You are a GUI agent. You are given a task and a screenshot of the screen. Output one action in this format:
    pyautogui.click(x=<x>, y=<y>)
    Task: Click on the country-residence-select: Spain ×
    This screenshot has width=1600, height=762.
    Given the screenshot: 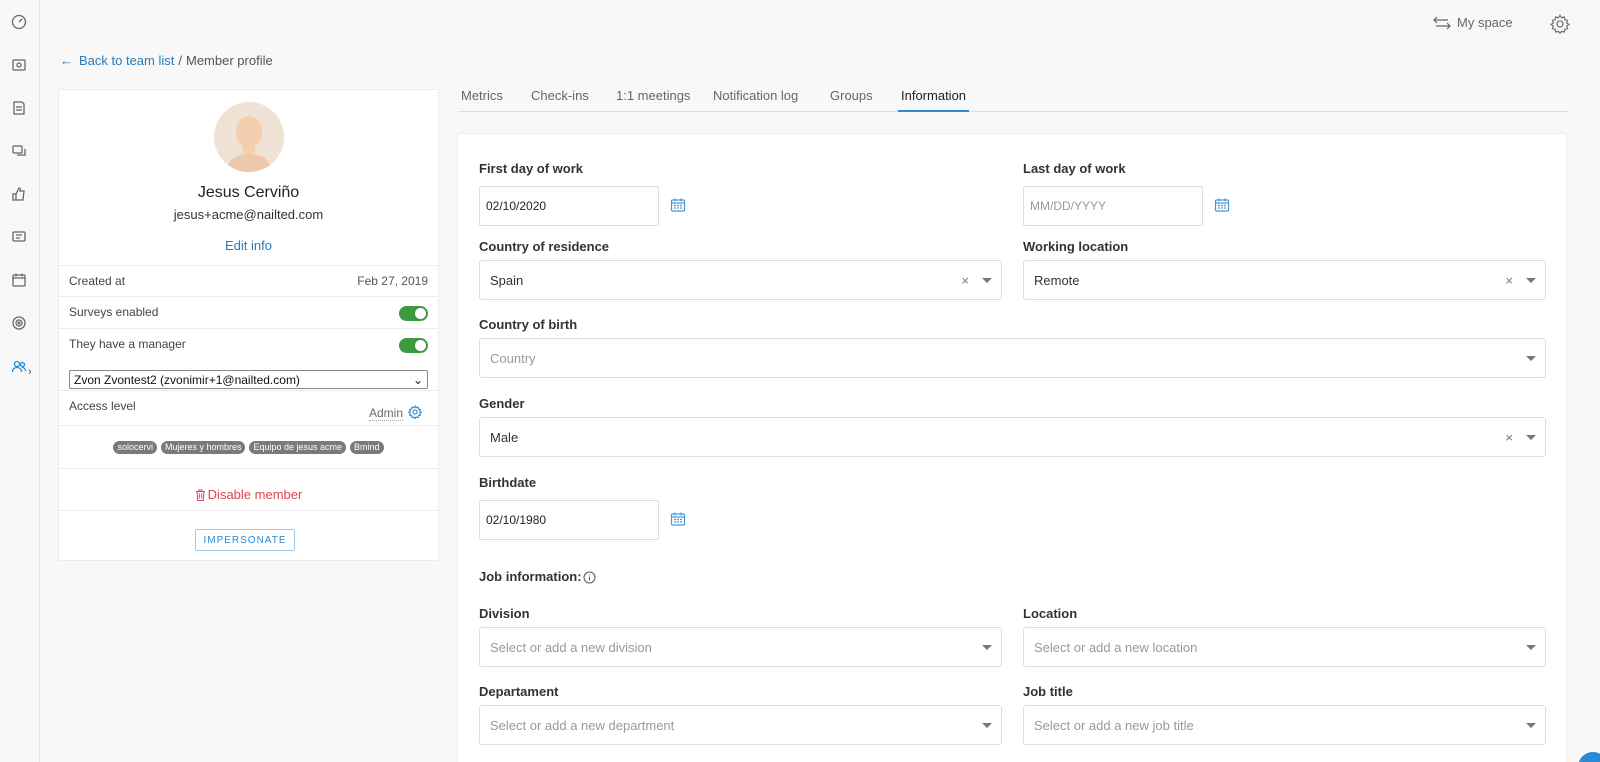 What is the action you would take?
    pyautogui.click(x=740, y=280)
    